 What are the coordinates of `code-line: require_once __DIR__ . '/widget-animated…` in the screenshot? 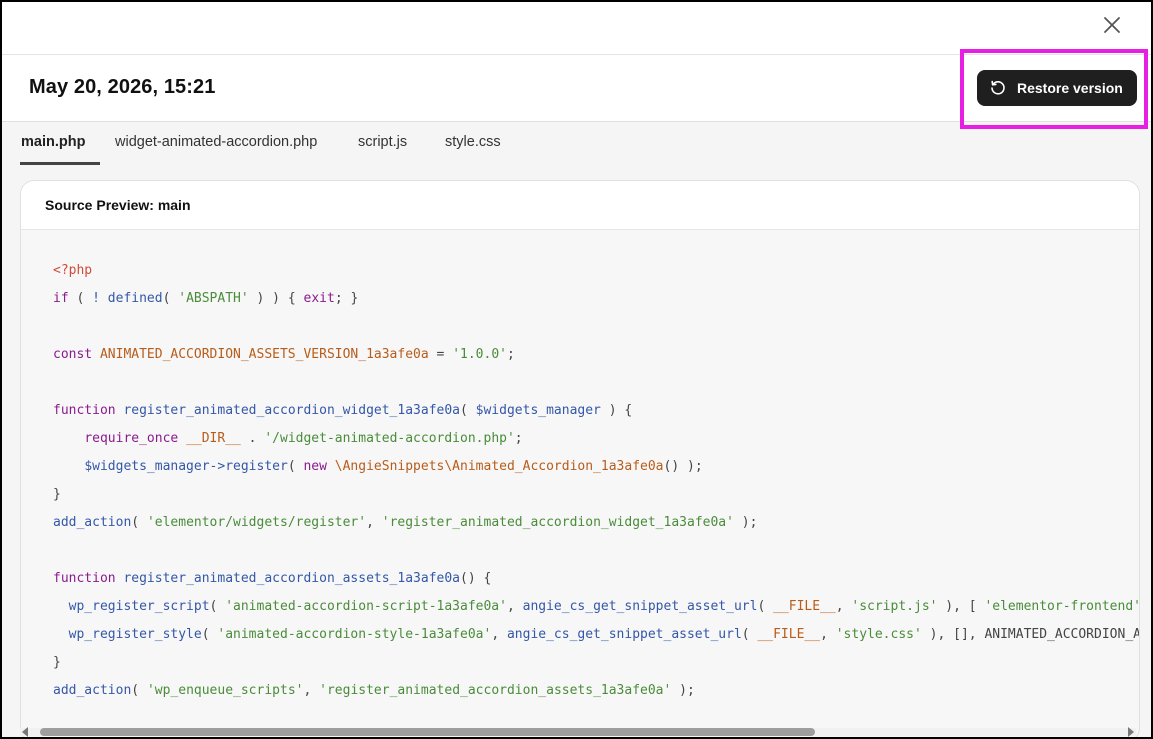 It's located at (596, 439).